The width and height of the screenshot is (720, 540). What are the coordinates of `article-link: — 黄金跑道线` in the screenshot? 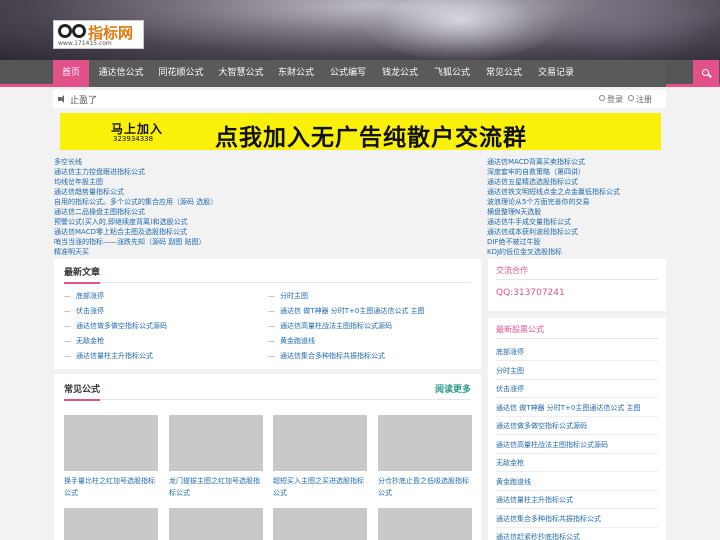 It's located at (291, 341).